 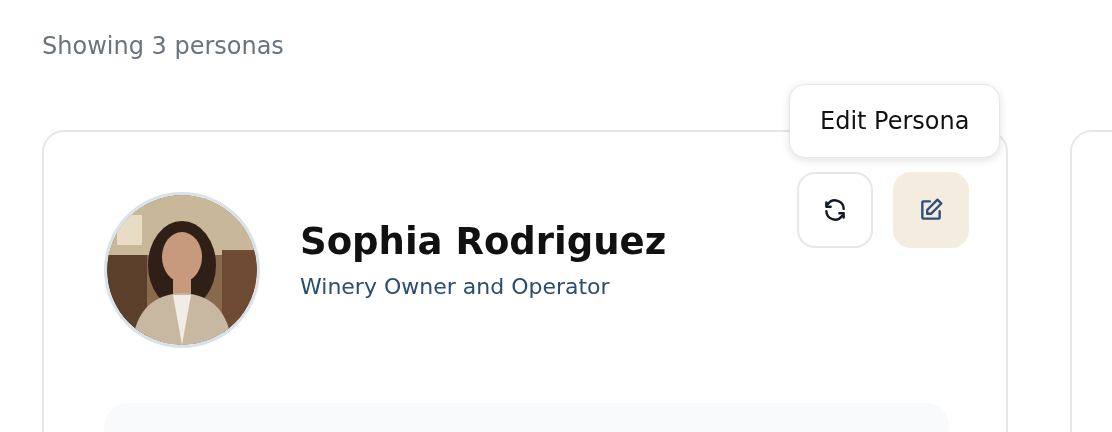 I want to click on edit-button, so click(x=931, y=210).